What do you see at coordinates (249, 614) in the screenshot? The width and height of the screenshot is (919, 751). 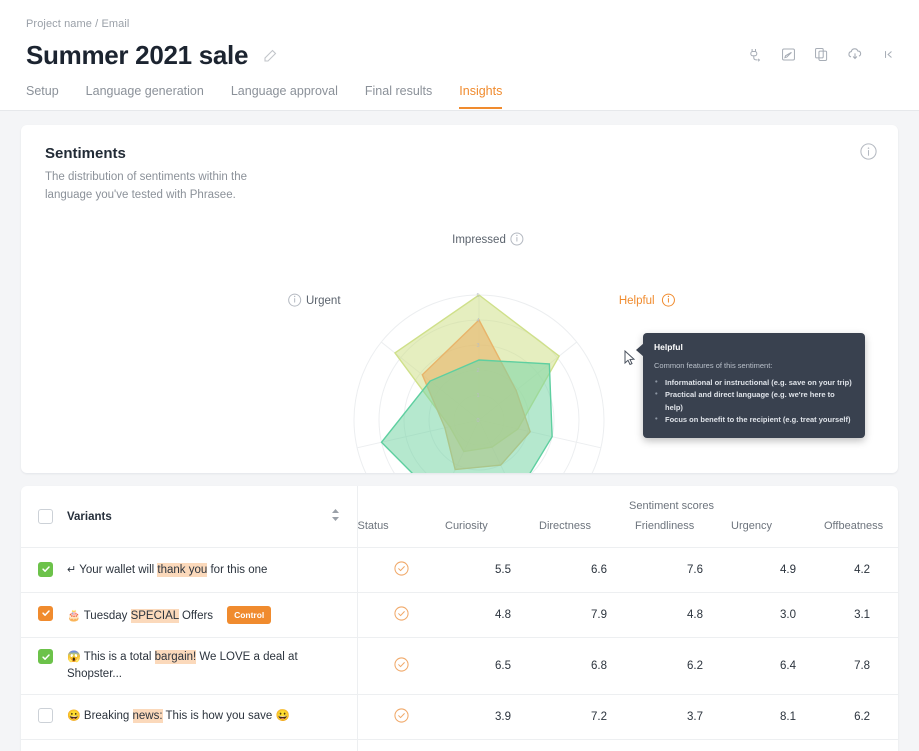 I see `control-badge: Control` at bounding box center [249, 614].